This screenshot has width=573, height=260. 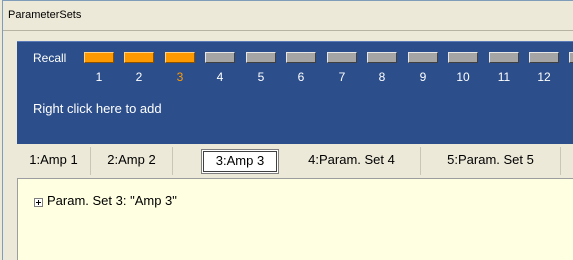 I want to click on recall-slot-12-button, so click(x=544, y=57).